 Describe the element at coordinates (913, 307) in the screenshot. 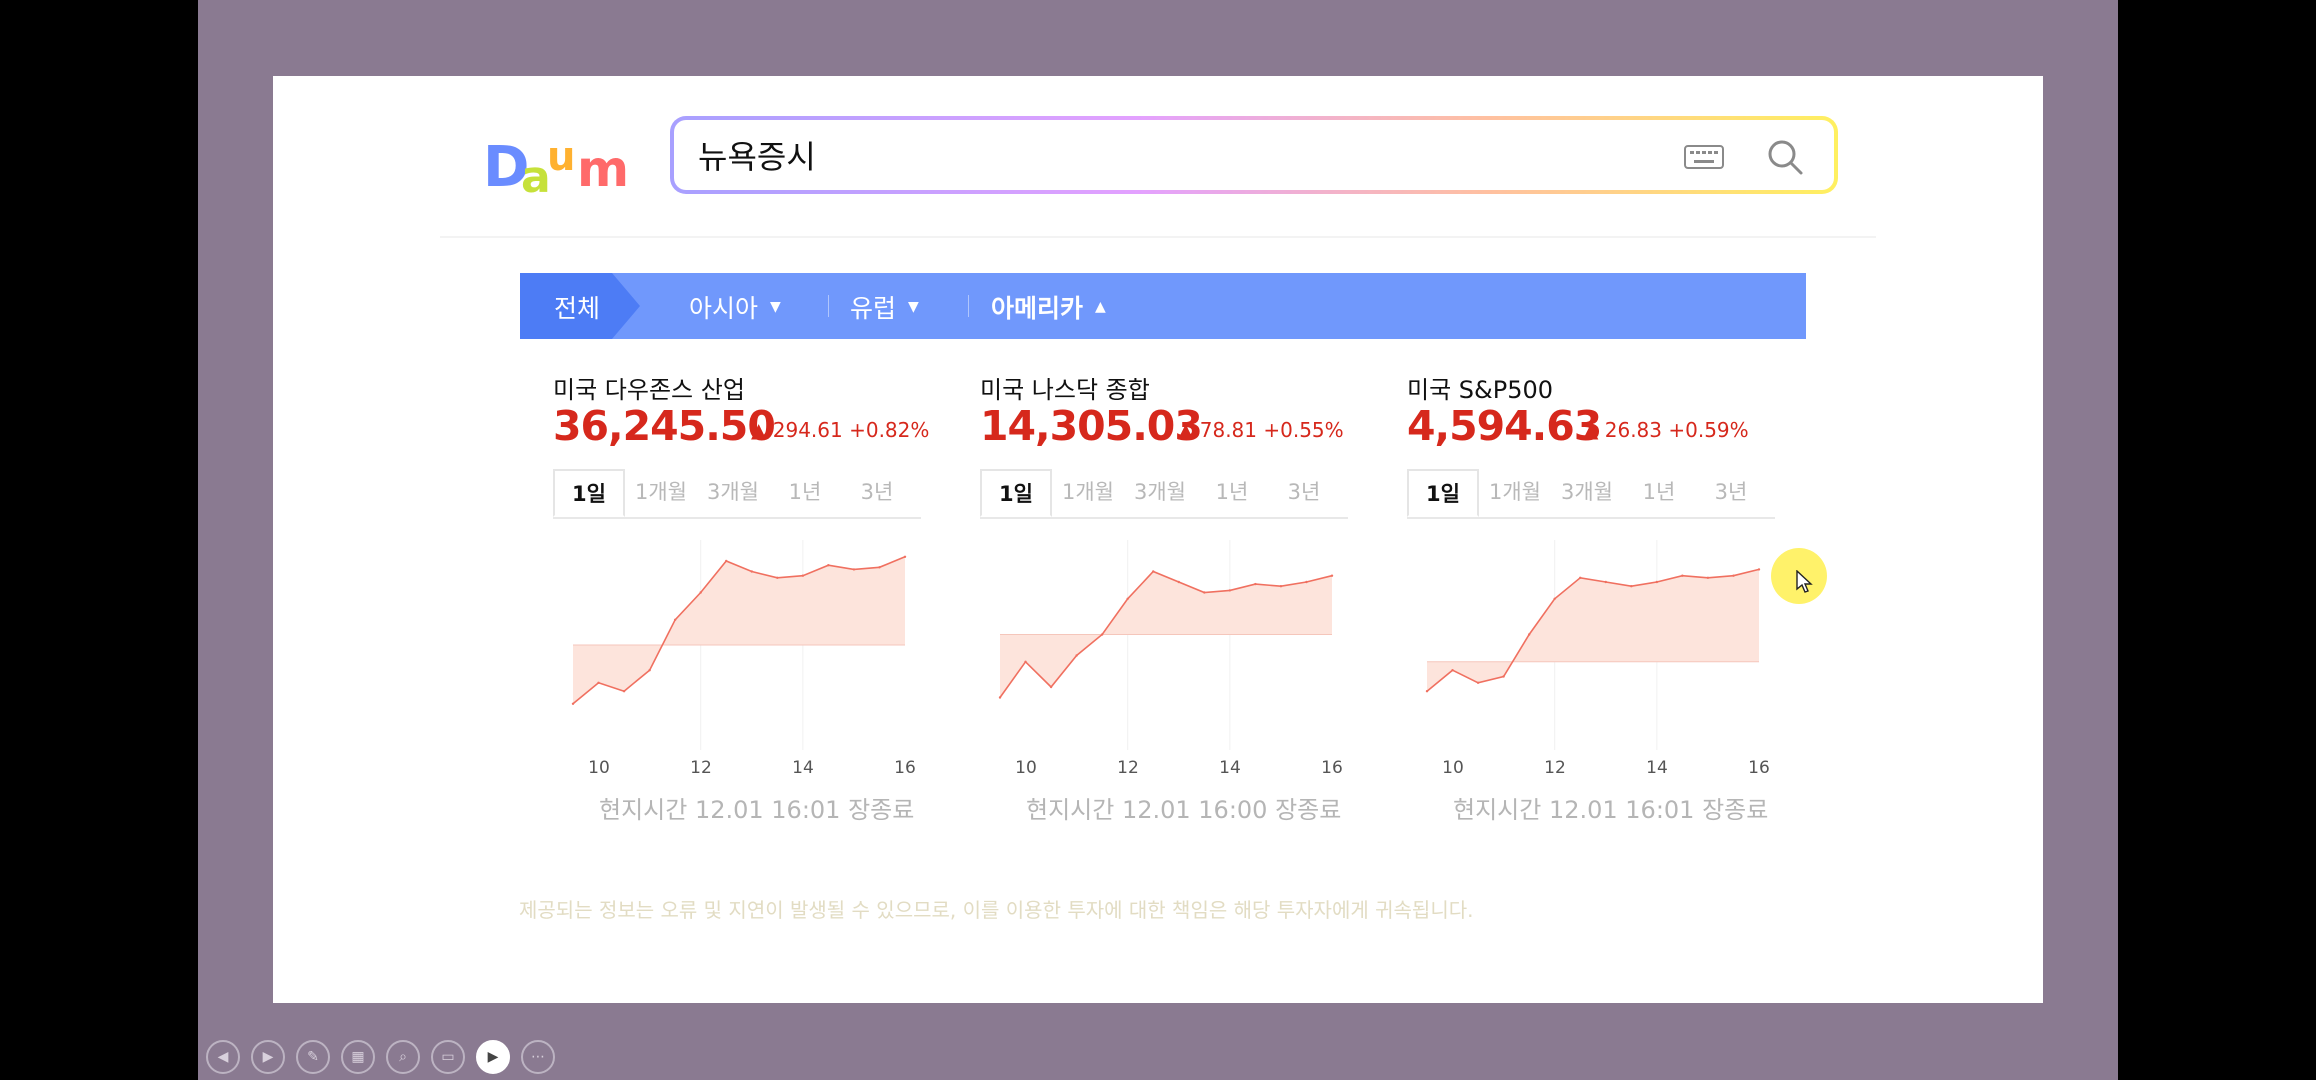

I see `caret-down-icon: ▼` at that location.